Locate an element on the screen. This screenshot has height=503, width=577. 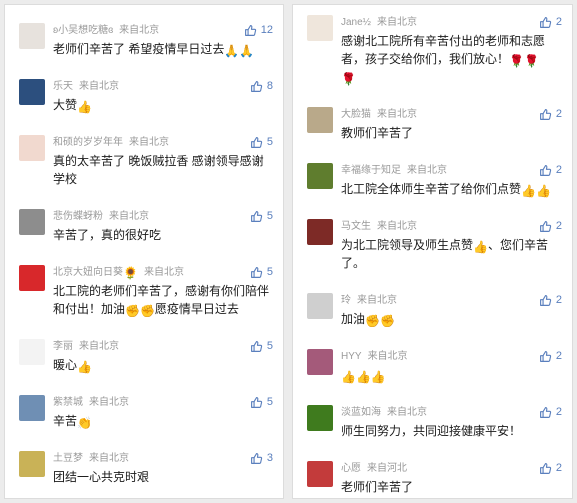
user-name: 淡蓝如海 is located at coordinates (361, 412).